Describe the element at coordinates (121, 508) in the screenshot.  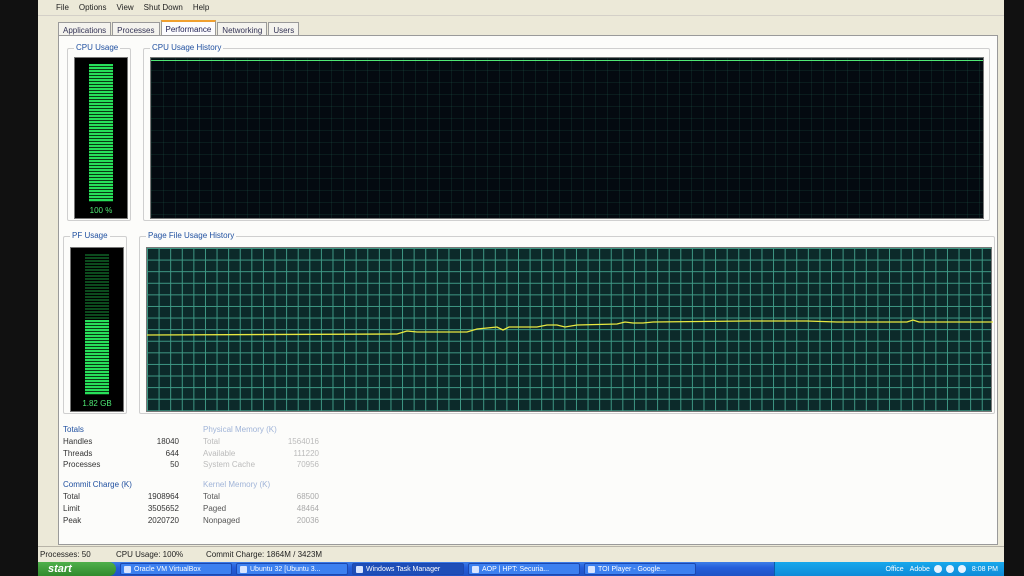
I see `commit-row-limit: Limit 3505652` at that location.